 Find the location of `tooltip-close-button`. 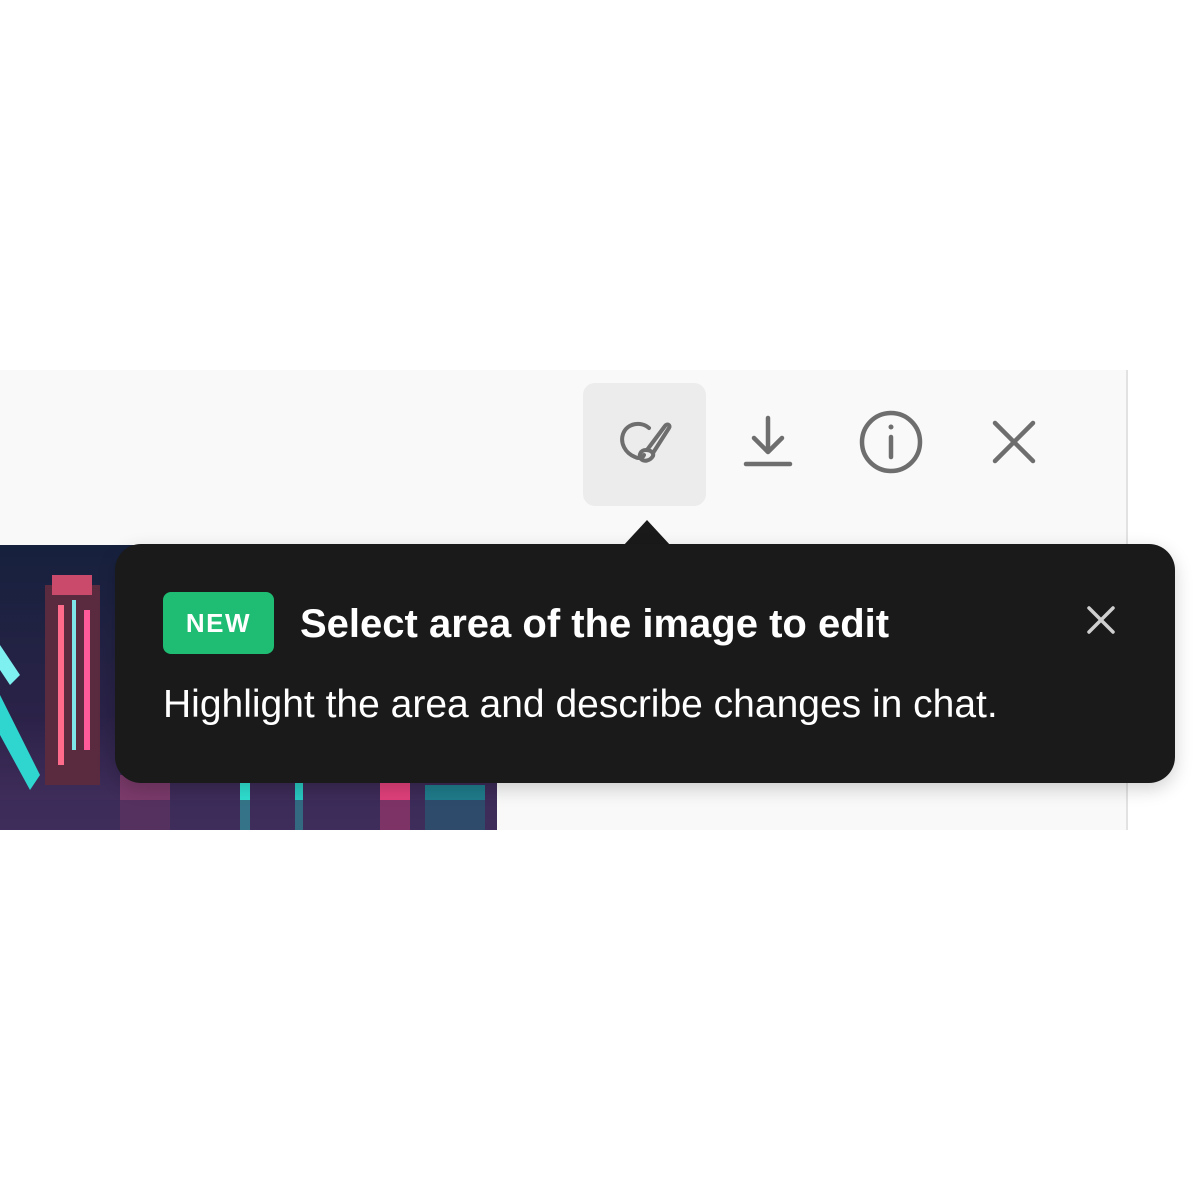

tooltip-close-button is located at coordinates (1101, 622).